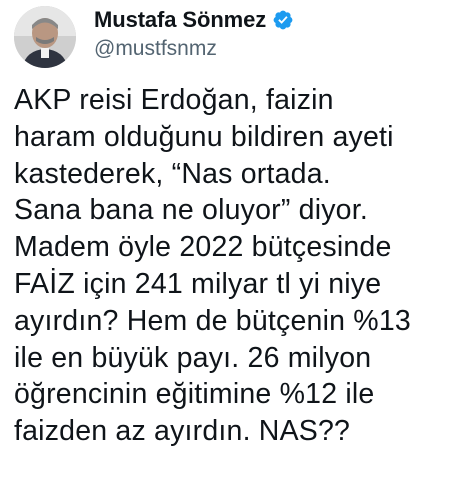 Image resolution: width=474 pixels, height=501 pixels. I want to click on tweet-header: Mustafa Sönmez @mustfsnmz, so click(237, 38).